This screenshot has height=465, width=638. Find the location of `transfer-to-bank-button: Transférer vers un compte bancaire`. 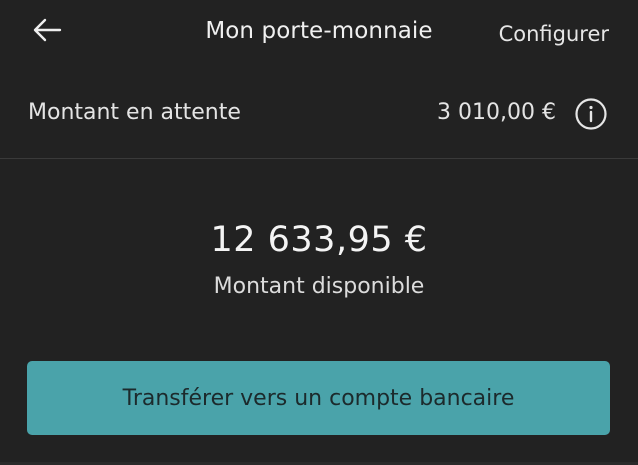

transfer-to-bank-button: Transférer vers un compte bancaire is located at coordinates (318, 398).